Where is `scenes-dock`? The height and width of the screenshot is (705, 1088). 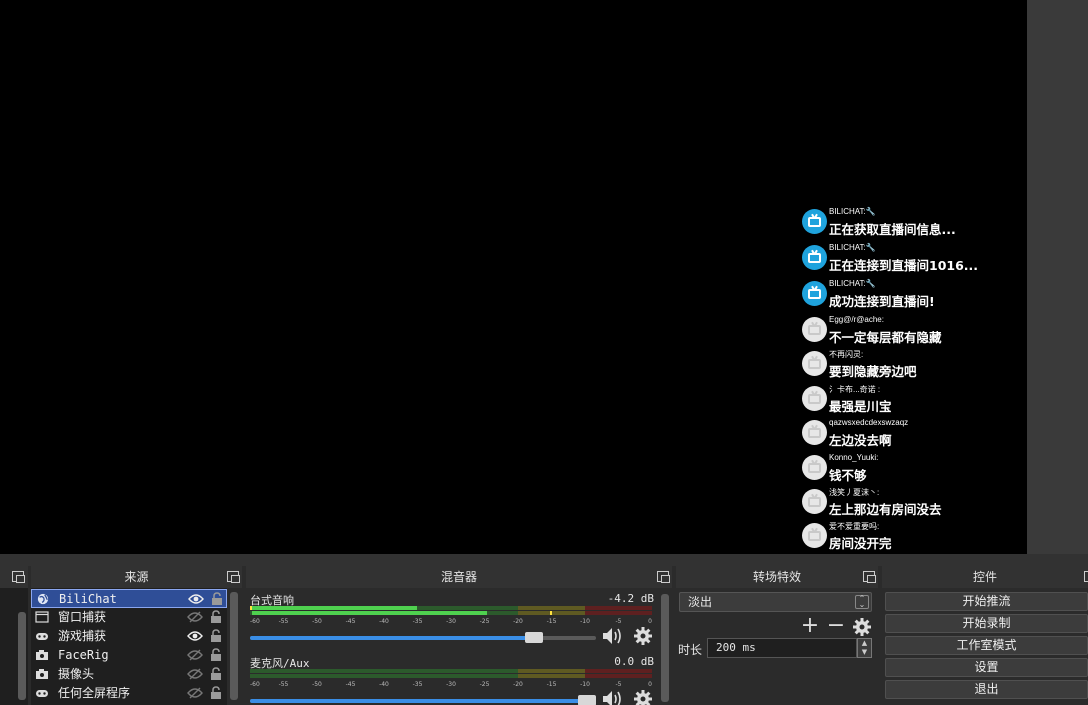
scenes-dock is located at coordinates (14, 635).